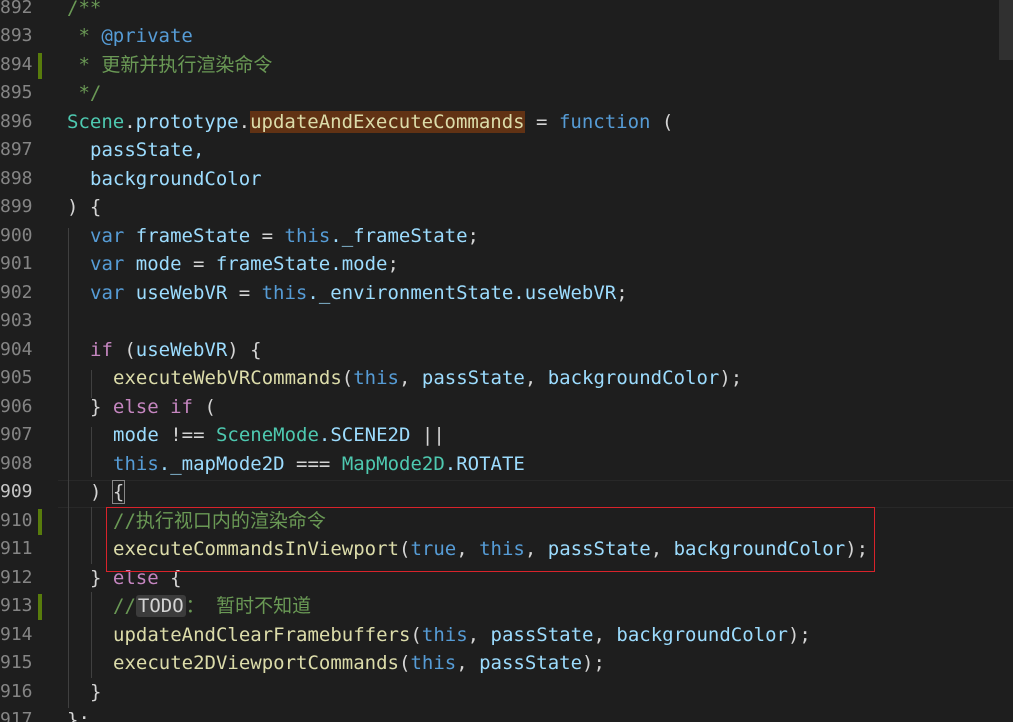 The width and height of the screenshot is (1013, 722). I want to click on comment-text: //, so click(124, 606).